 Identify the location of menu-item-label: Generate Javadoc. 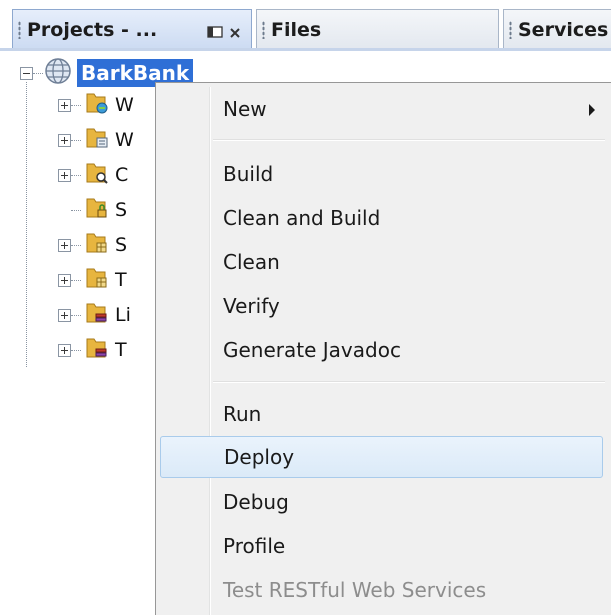
(312, 350).